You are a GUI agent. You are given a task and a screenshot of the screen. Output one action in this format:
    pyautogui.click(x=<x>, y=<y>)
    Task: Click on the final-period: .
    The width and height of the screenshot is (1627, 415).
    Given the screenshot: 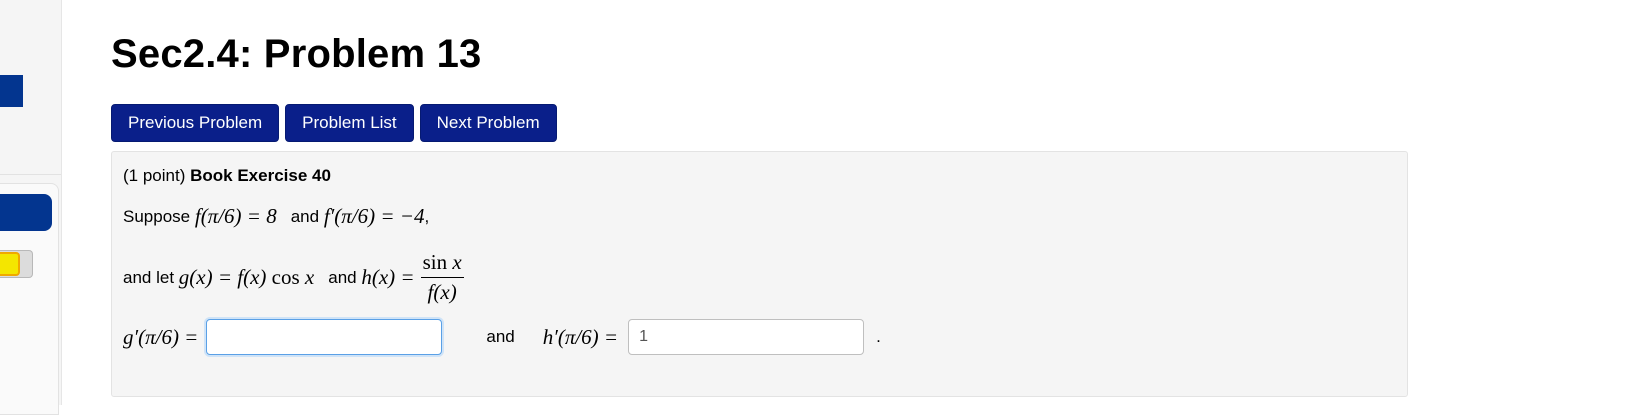 What is the action you would take?
    pyautogui.click(x=878, y=336)
    